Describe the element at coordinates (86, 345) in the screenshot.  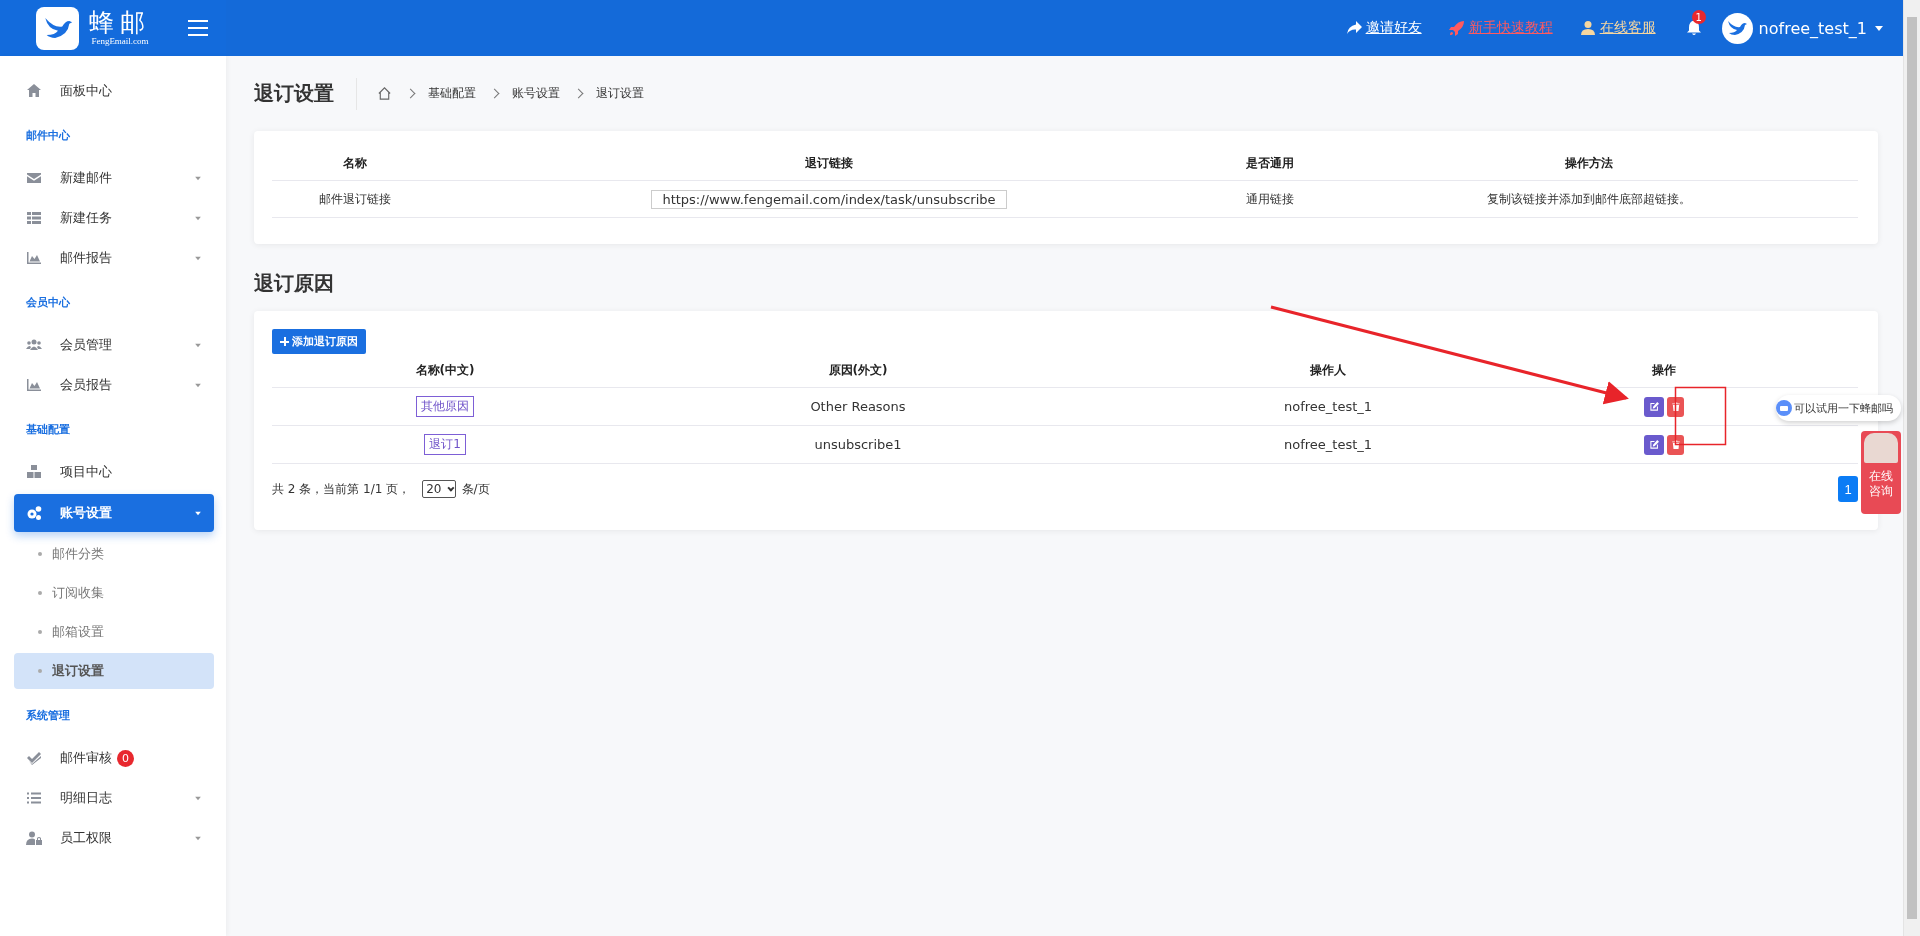
I see `sidebar-item-label: 会员管理` at that location.